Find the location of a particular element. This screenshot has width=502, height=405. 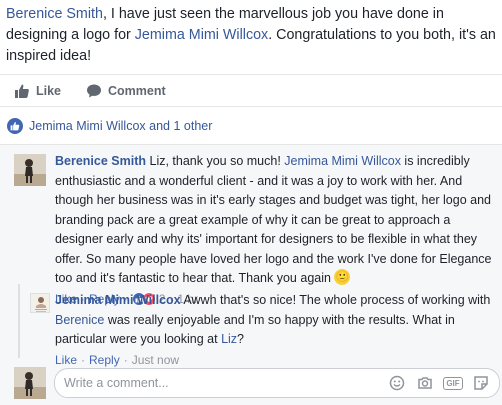

like-label: Like is located at coordinates (49, 91).